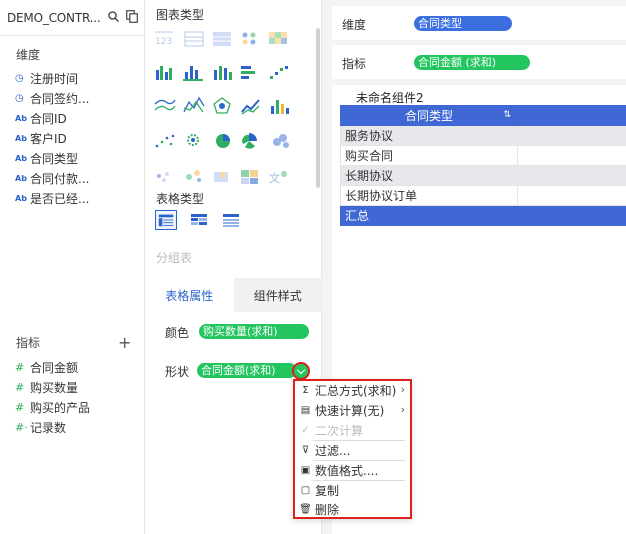 The width and height of the screenshot is (626, 534). Describe the element at coordinates (177, 333) in the screenshot. I see `color-label: 颜色` at that location.